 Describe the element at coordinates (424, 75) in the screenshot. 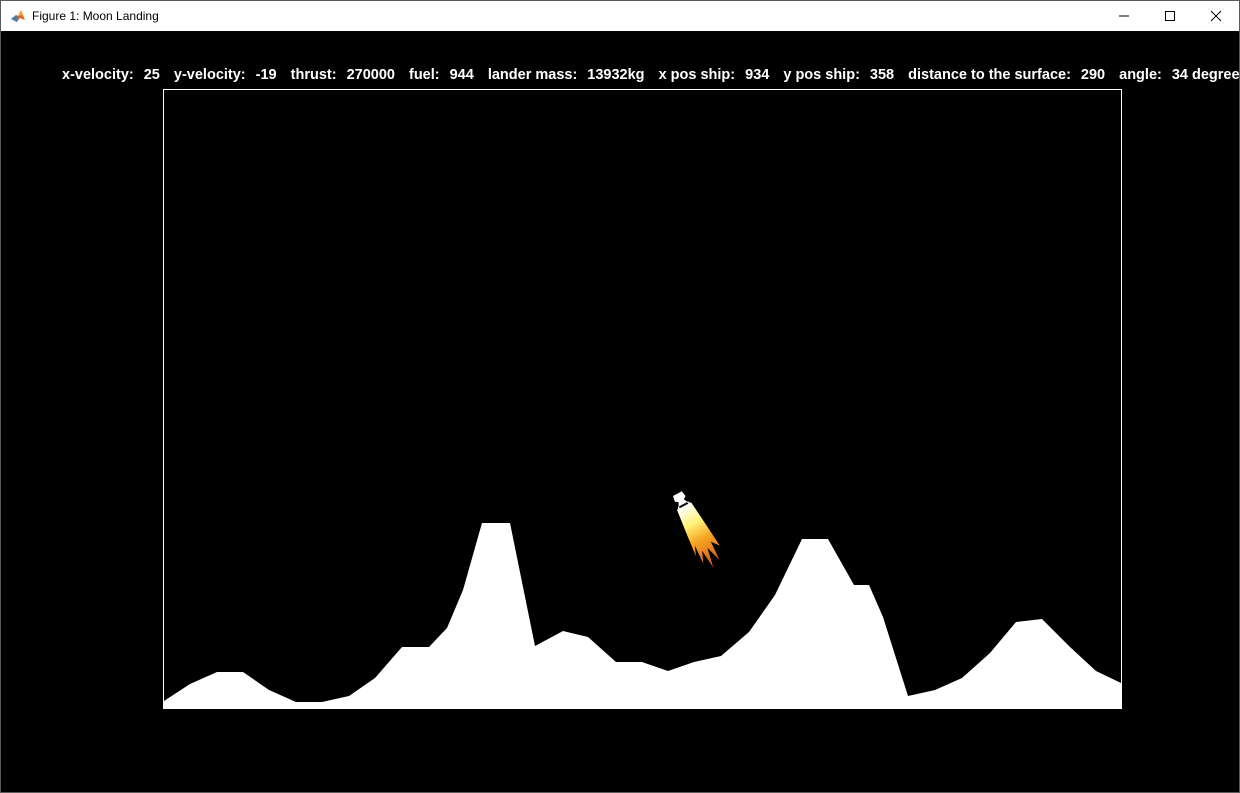

I see `fuel-label: fuel:` at that location.